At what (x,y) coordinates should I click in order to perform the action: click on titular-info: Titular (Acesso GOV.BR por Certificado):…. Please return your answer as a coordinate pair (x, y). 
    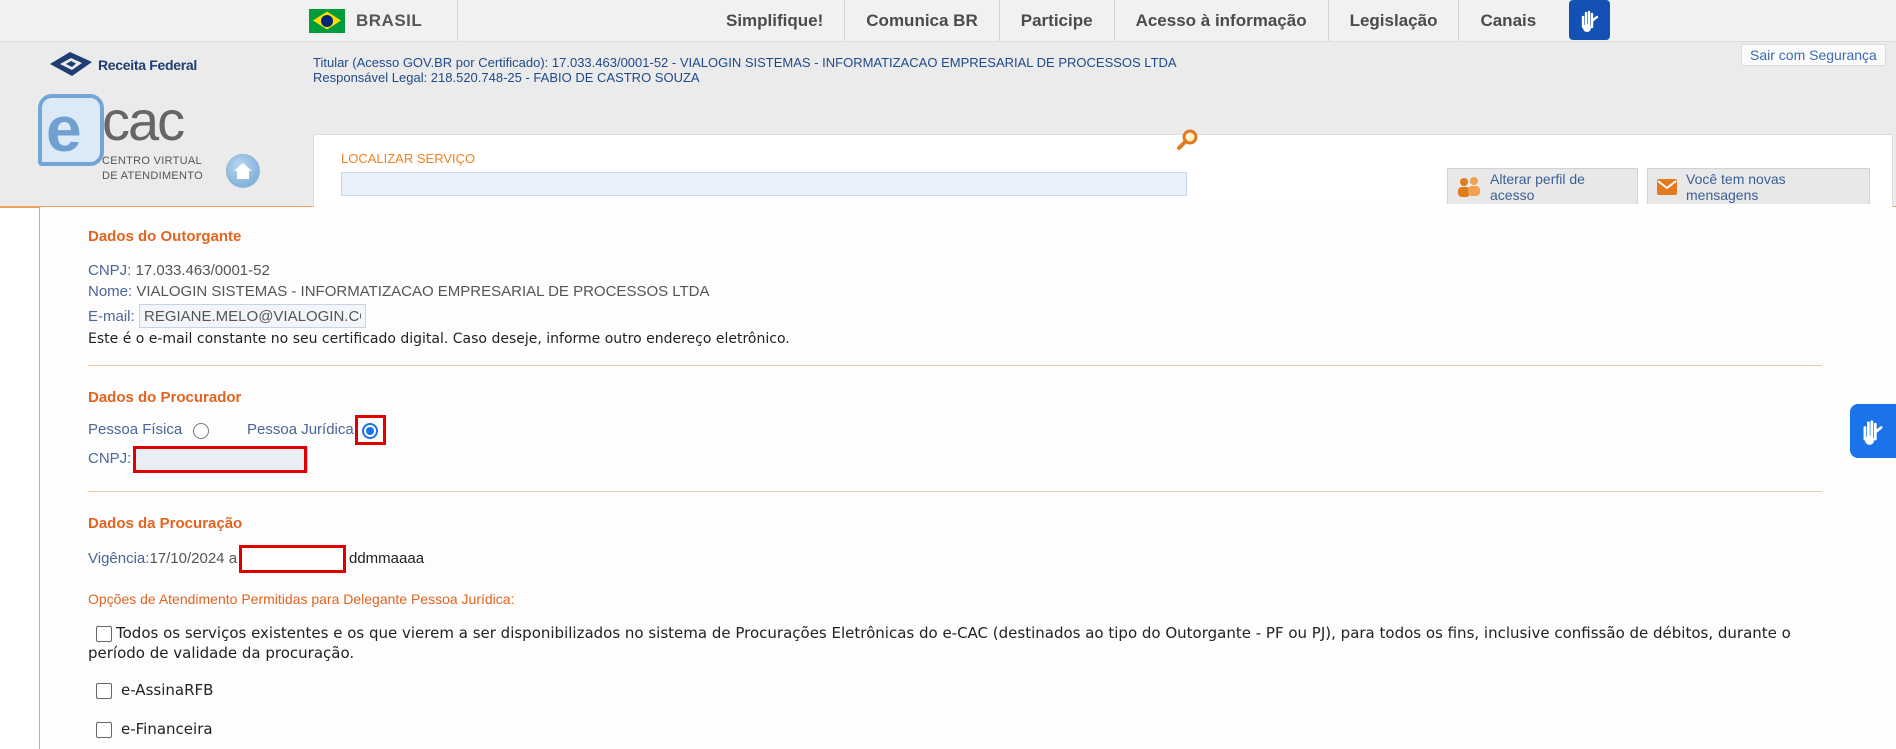
    Looking at the image, I should click on (745, 70).